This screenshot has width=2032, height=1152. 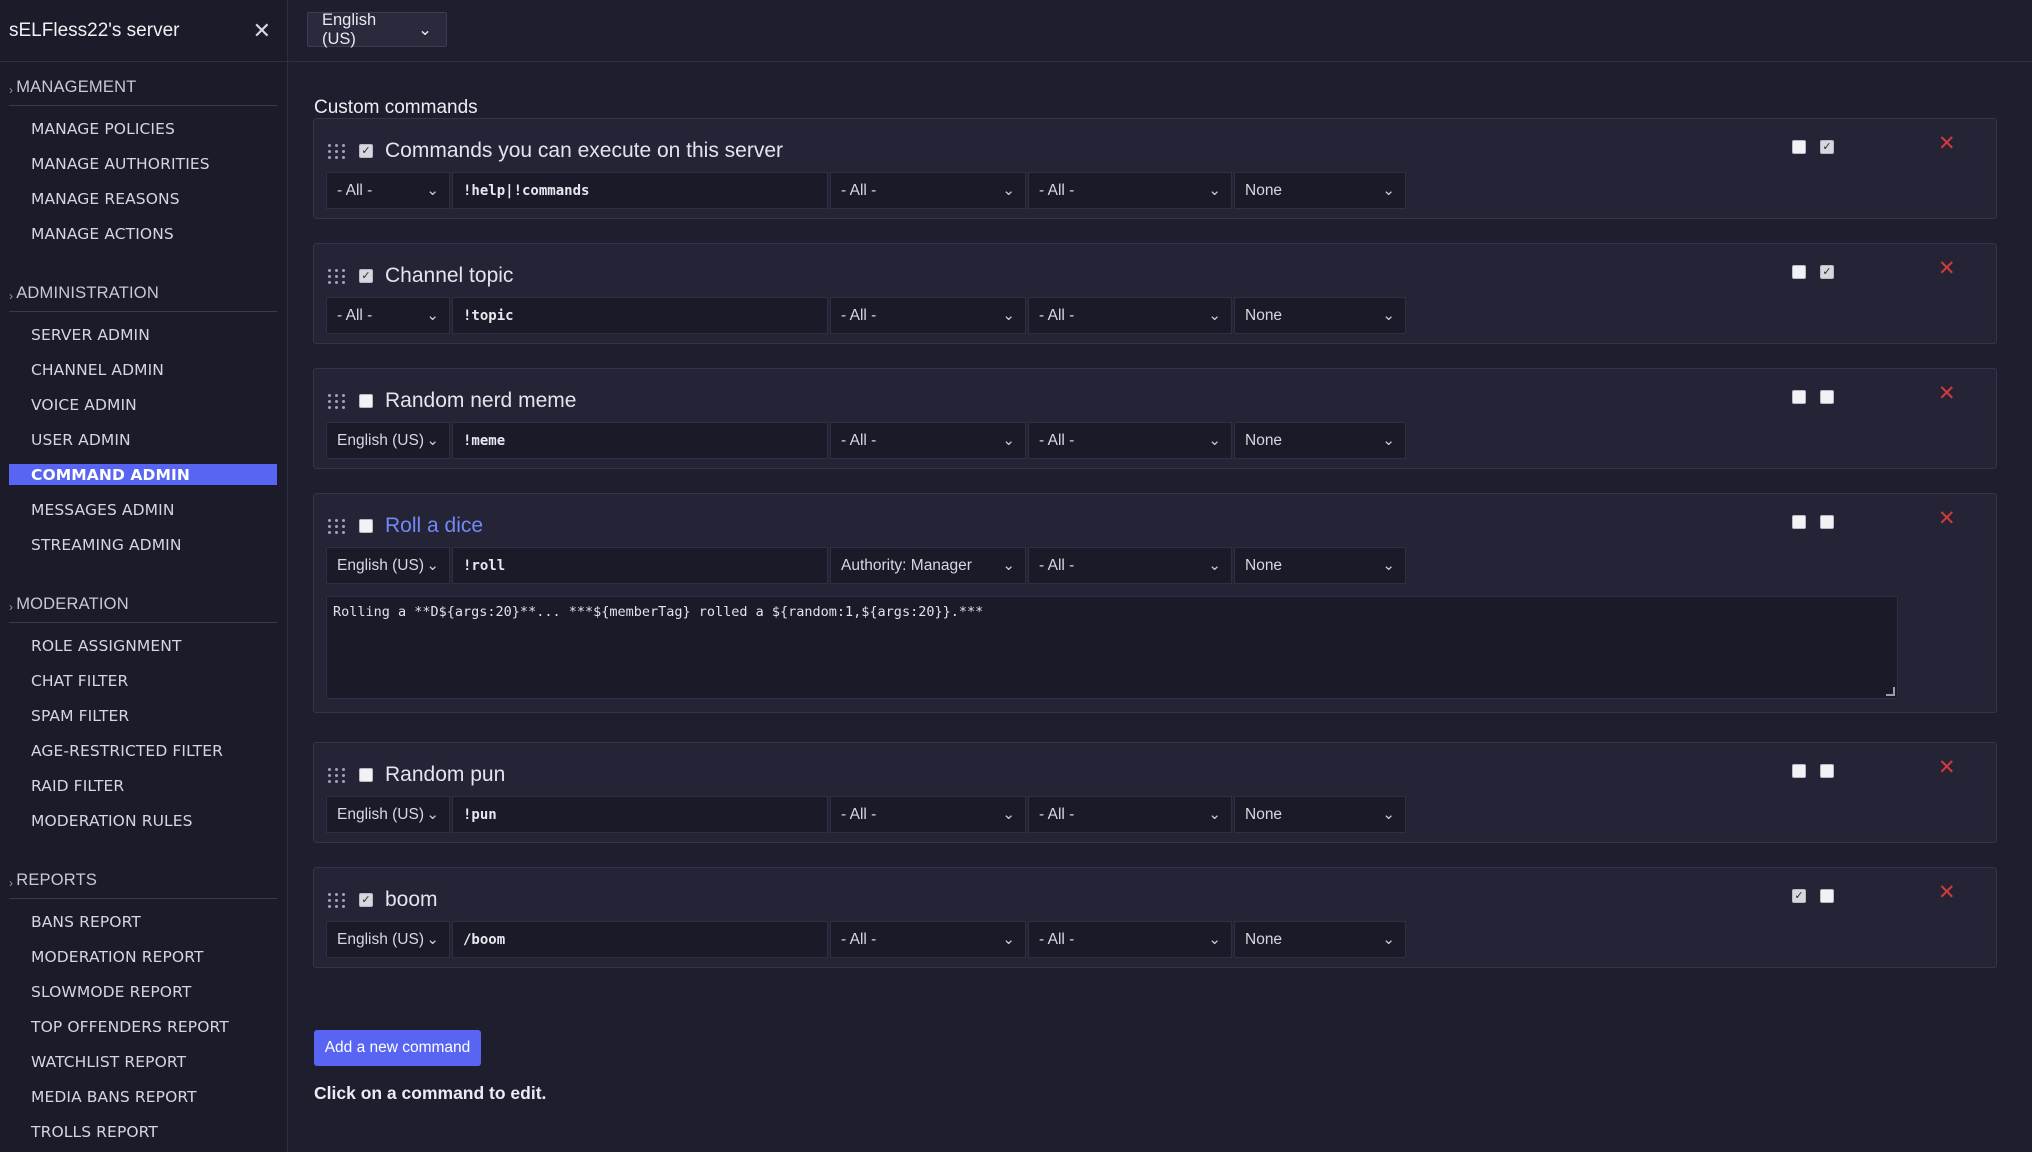 What do you see at coordinates (143, 921) in the screenshot?
I see `sidebar-item-bans-report: BANS REPORT` at bounding box center [143, 921].